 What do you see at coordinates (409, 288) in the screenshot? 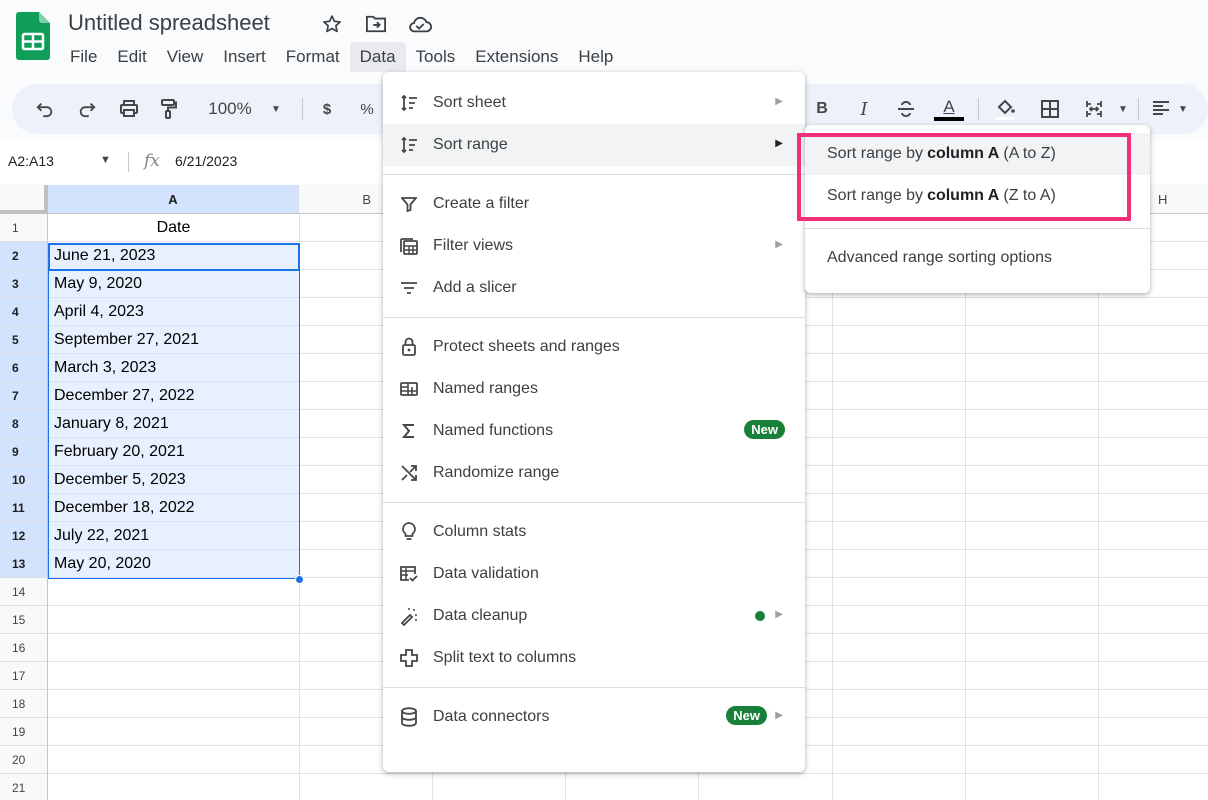
I see `slicer-icon` at bounding box center [409, 288].